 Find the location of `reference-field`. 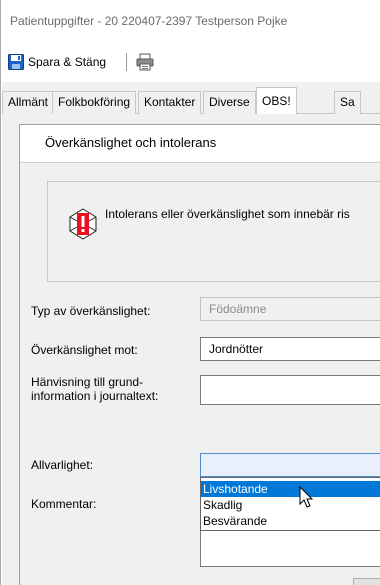

reference-field is located at coordinates (290, 390).